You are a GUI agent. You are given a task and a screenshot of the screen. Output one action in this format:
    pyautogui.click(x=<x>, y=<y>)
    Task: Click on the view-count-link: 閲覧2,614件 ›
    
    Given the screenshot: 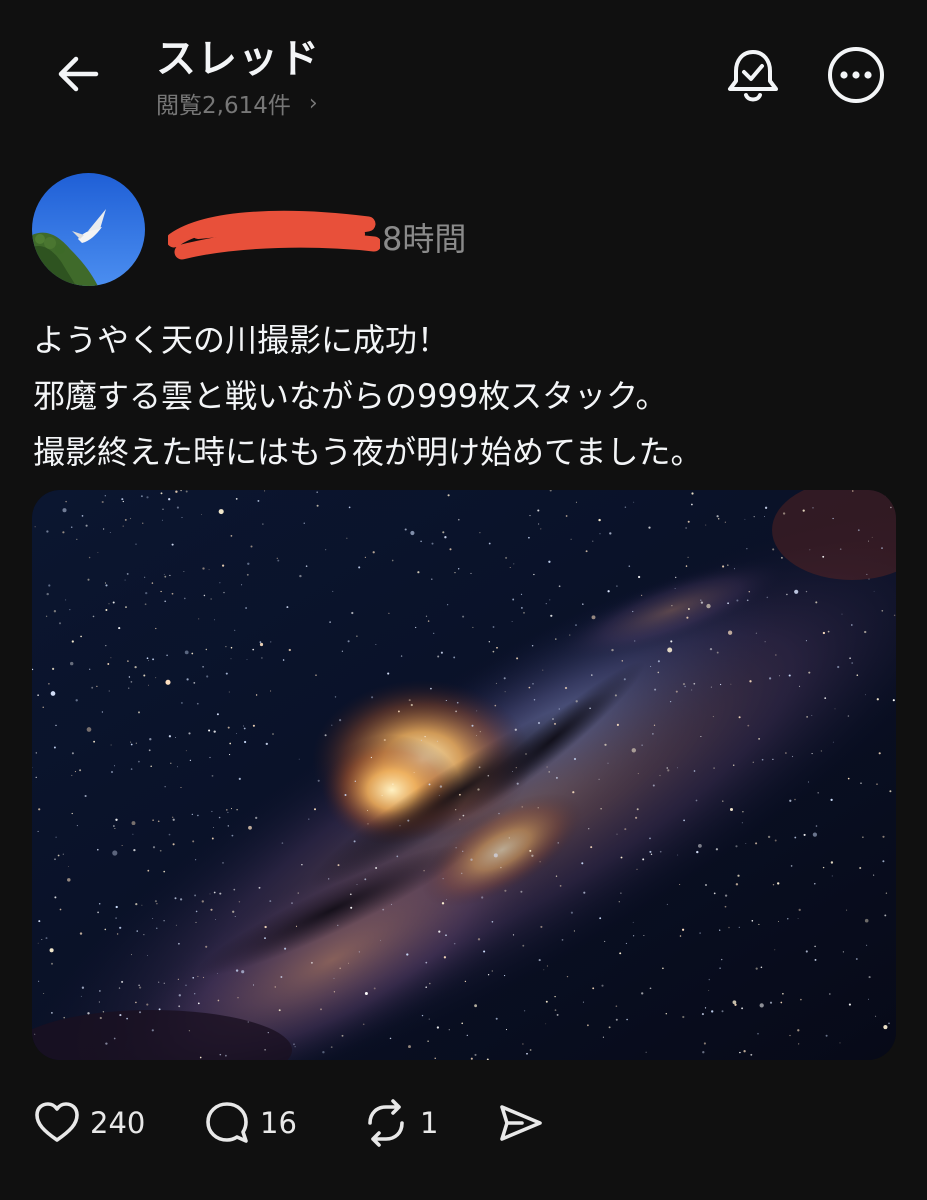 What is the action you would take?
    pyautogui.click(x=237, y=103)
    